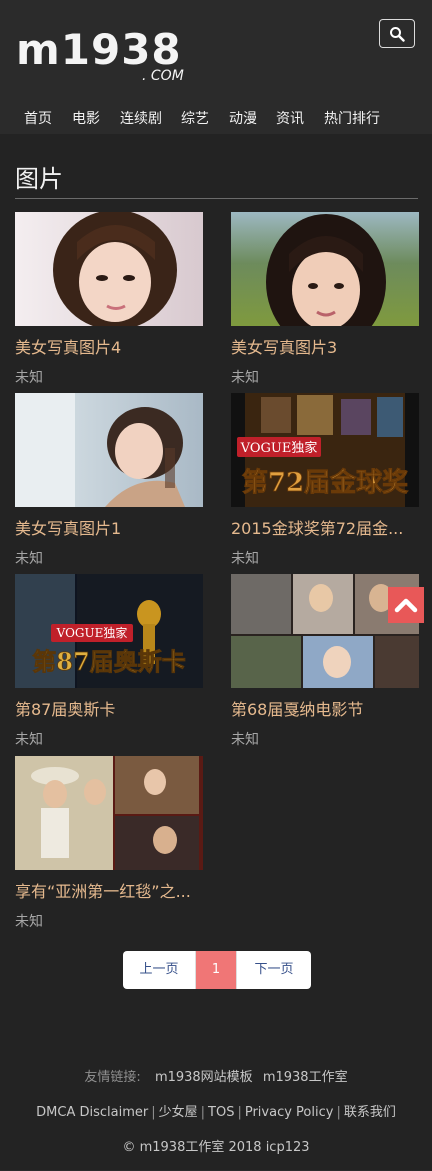 Image resolution: width=432 pixels, height=1171 pixels. What do you see at coordinates (289, 1112) in the screenshot?
I see `privacy-link: Privacy Policy` at bounding box center [289, 1112].